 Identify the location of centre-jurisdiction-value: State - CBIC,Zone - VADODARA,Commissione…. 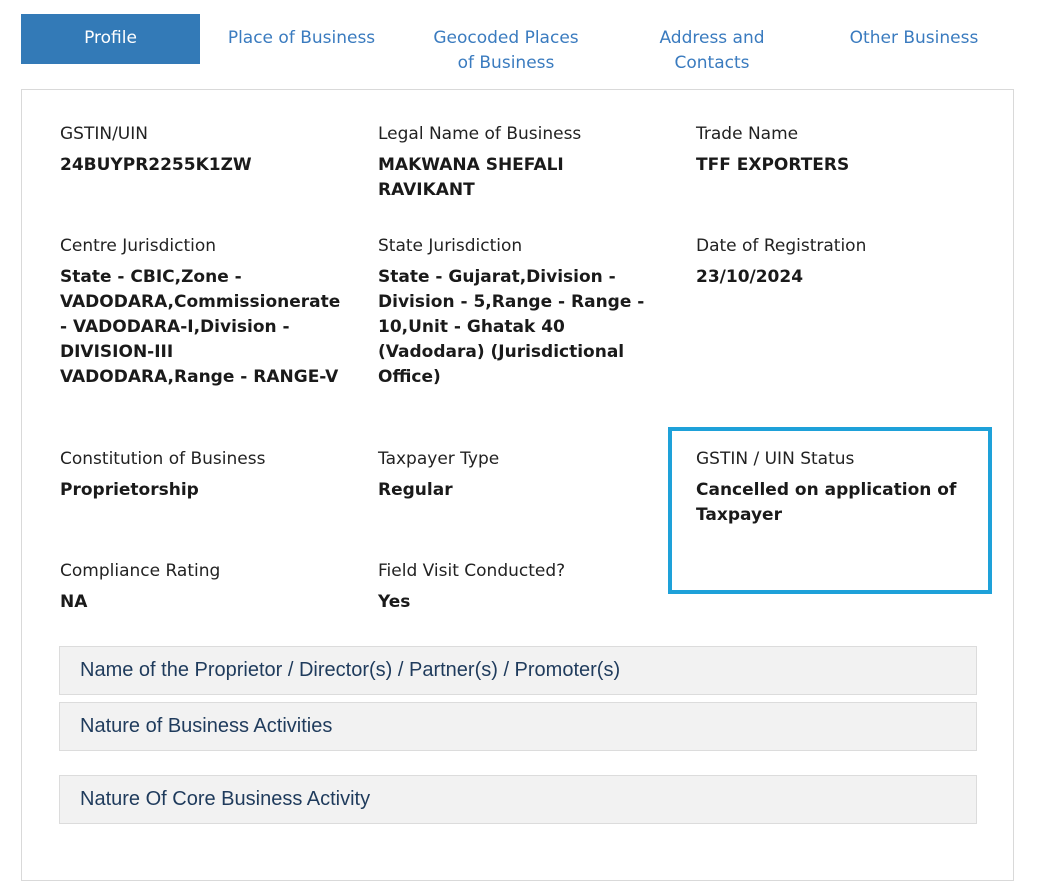
(200, 327).